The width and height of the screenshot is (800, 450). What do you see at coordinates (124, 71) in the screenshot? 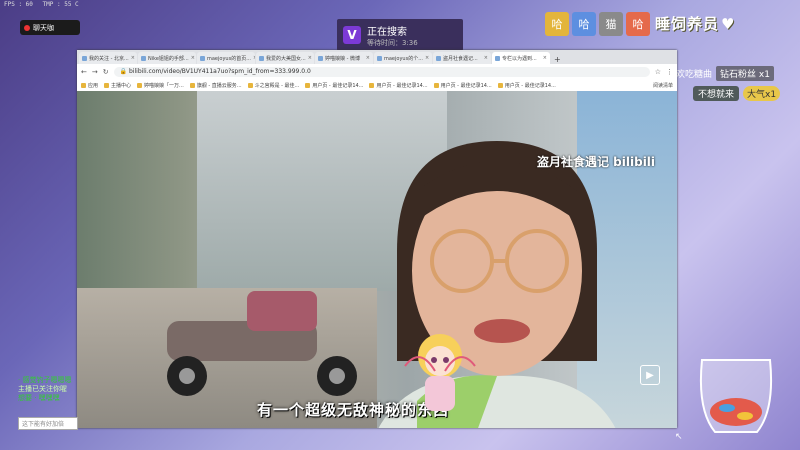
I see `lock-icon: 🔒` at bounding box center [124, 71].